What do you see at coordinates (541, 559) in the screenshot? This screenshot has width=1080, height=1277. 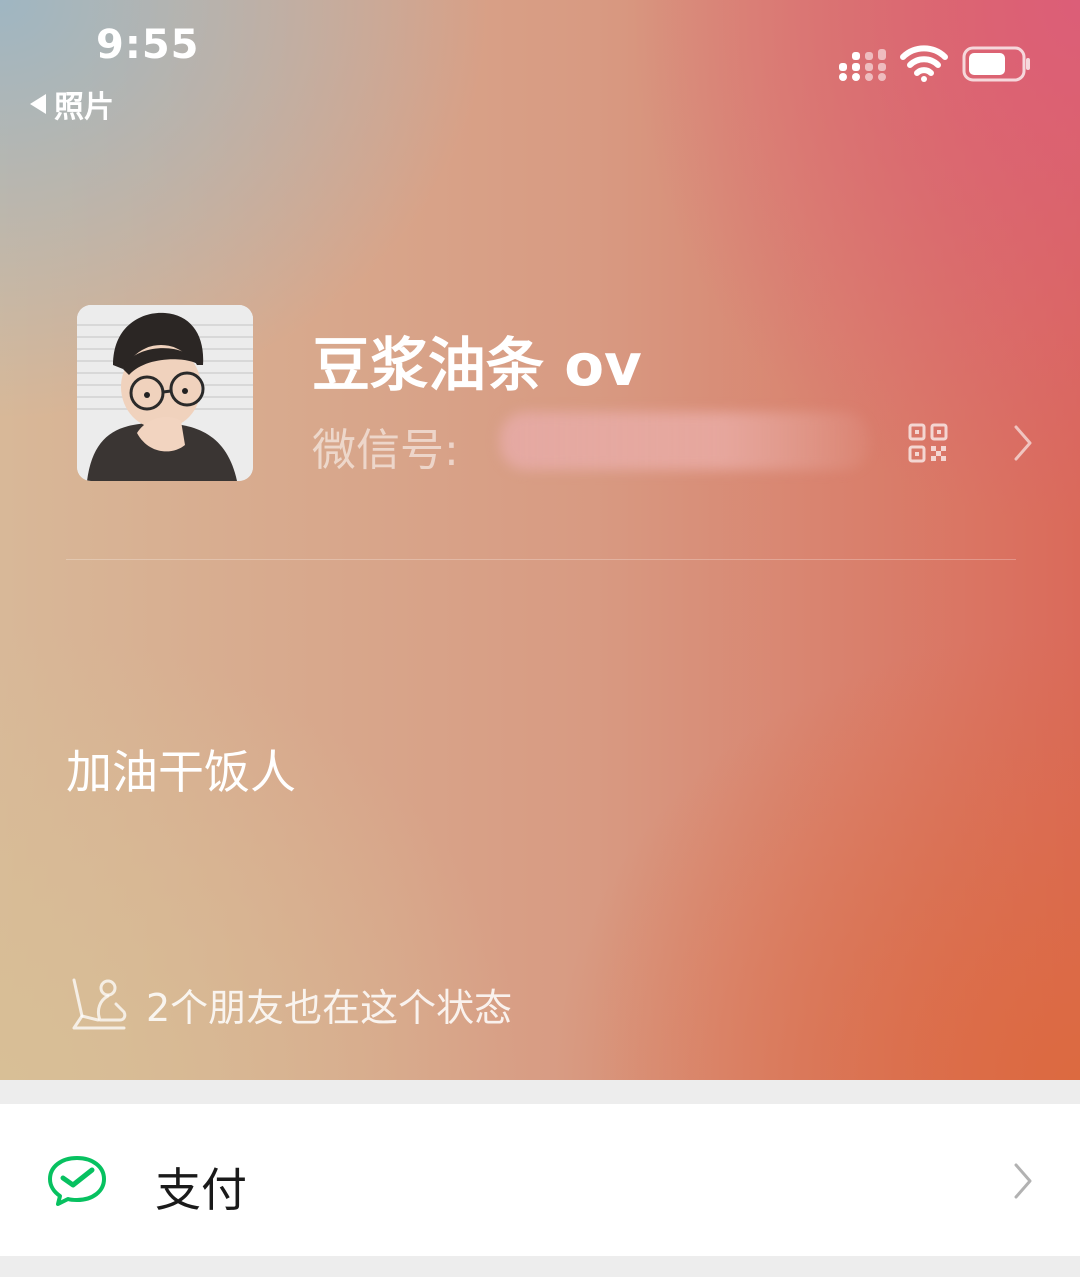 I see `header-divider` at bounding box center [541, 559].